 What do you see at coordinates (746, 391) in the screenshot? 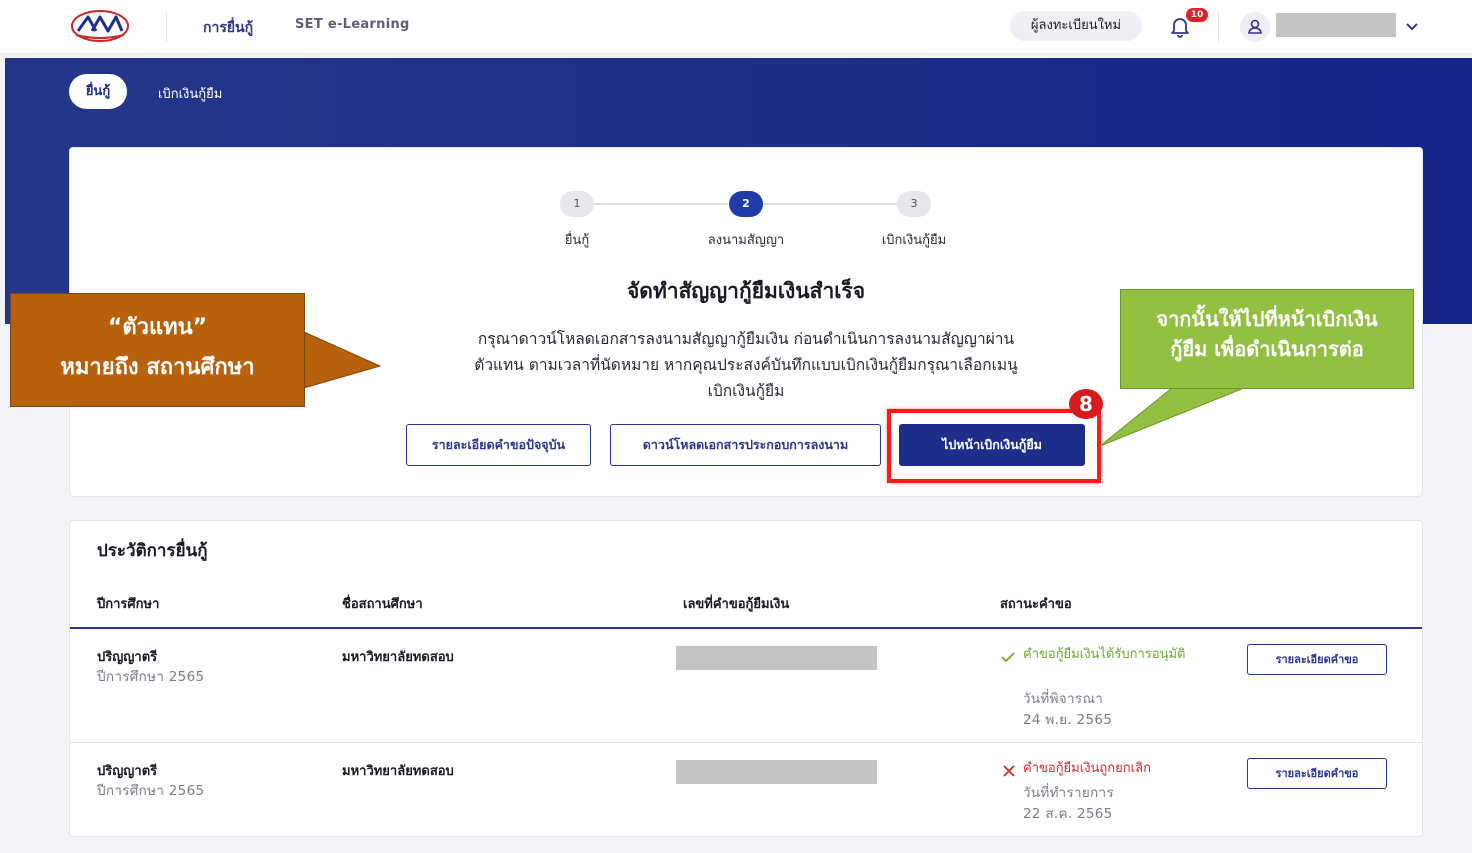
I see `description-line: เบิกเงินกู้ยืม` at bounding box center [746, 391].